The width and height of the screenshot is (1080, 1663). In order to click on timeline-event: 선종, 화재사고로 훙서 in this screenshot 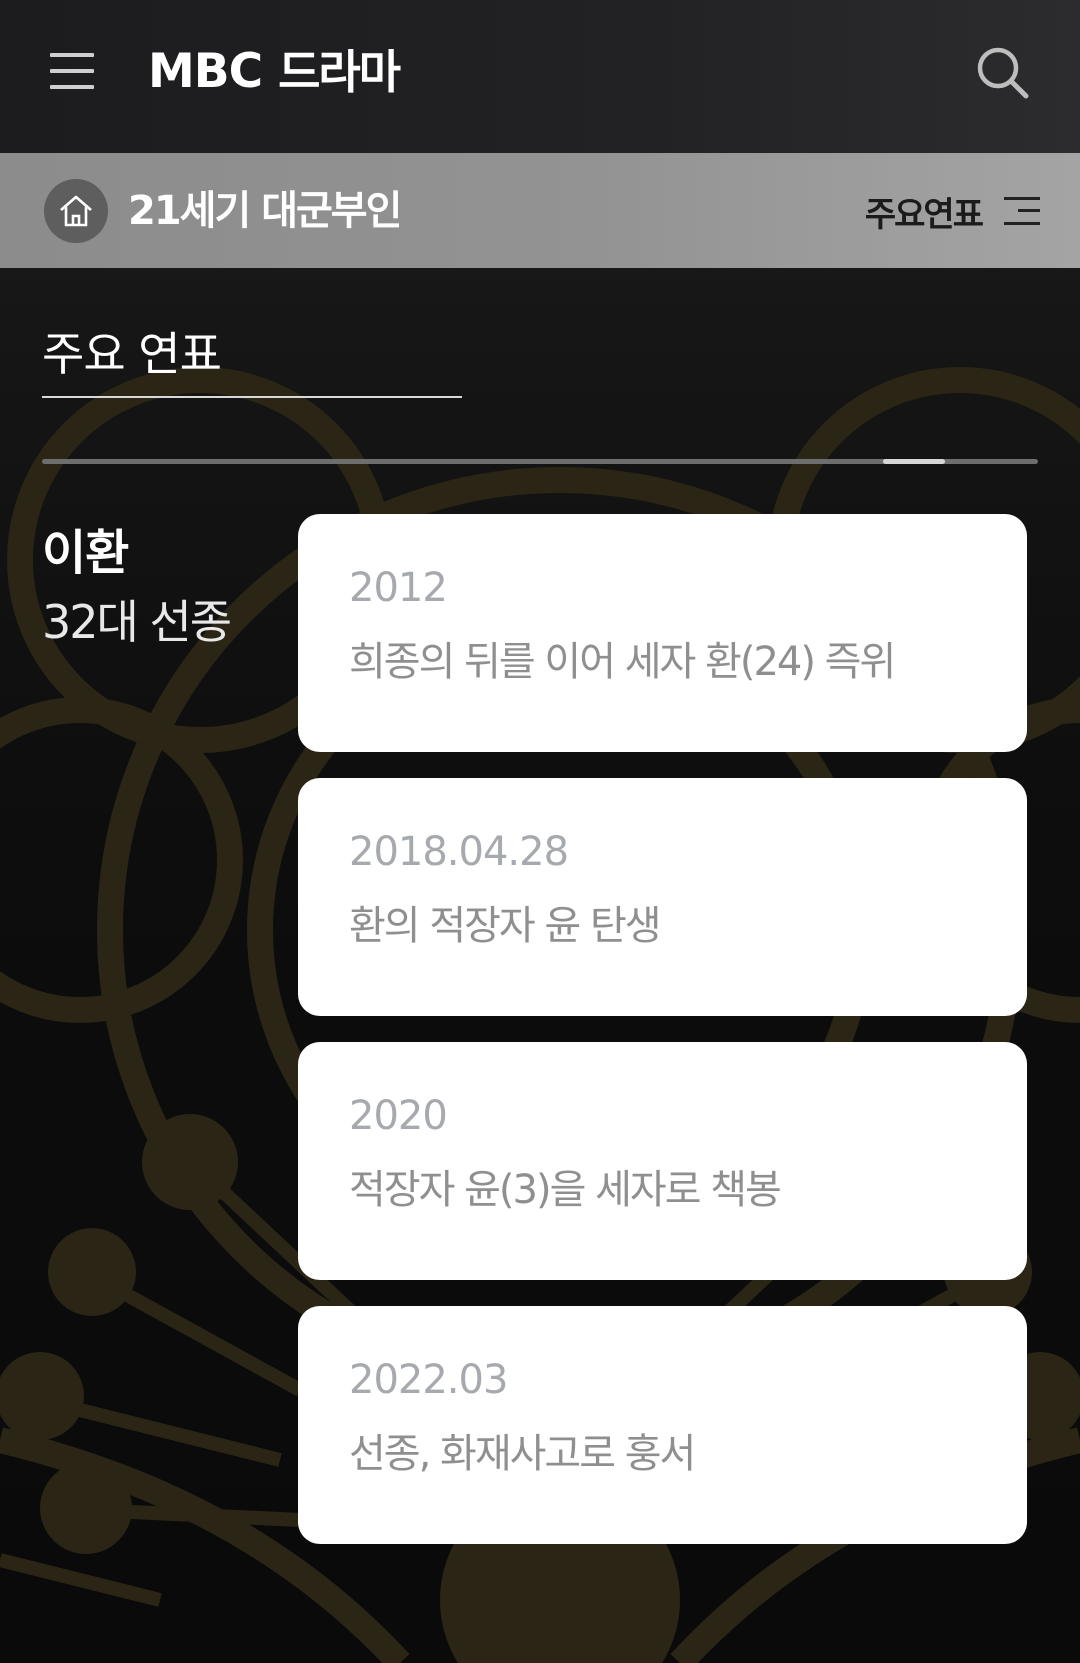, I will do `click(522, 1454)`.